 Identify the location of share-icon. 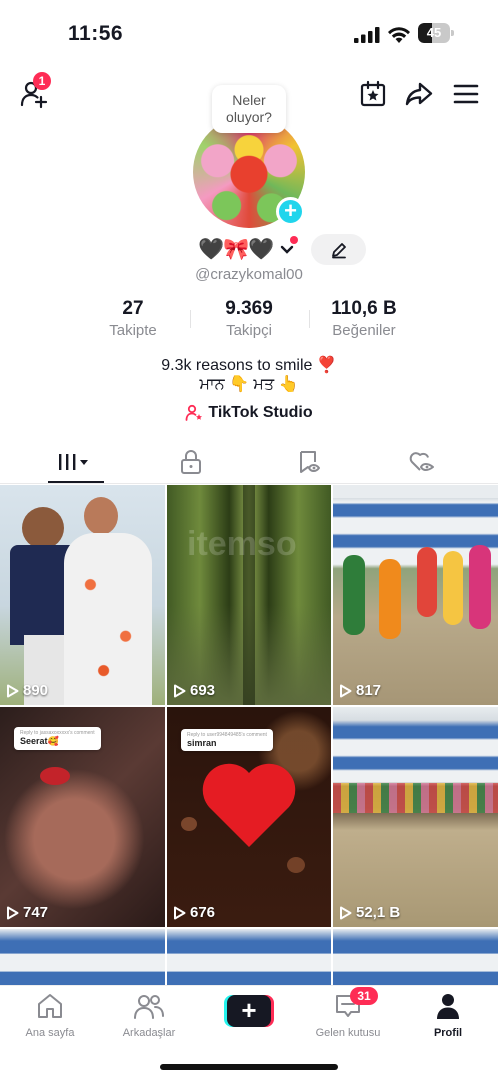
(419, 94).